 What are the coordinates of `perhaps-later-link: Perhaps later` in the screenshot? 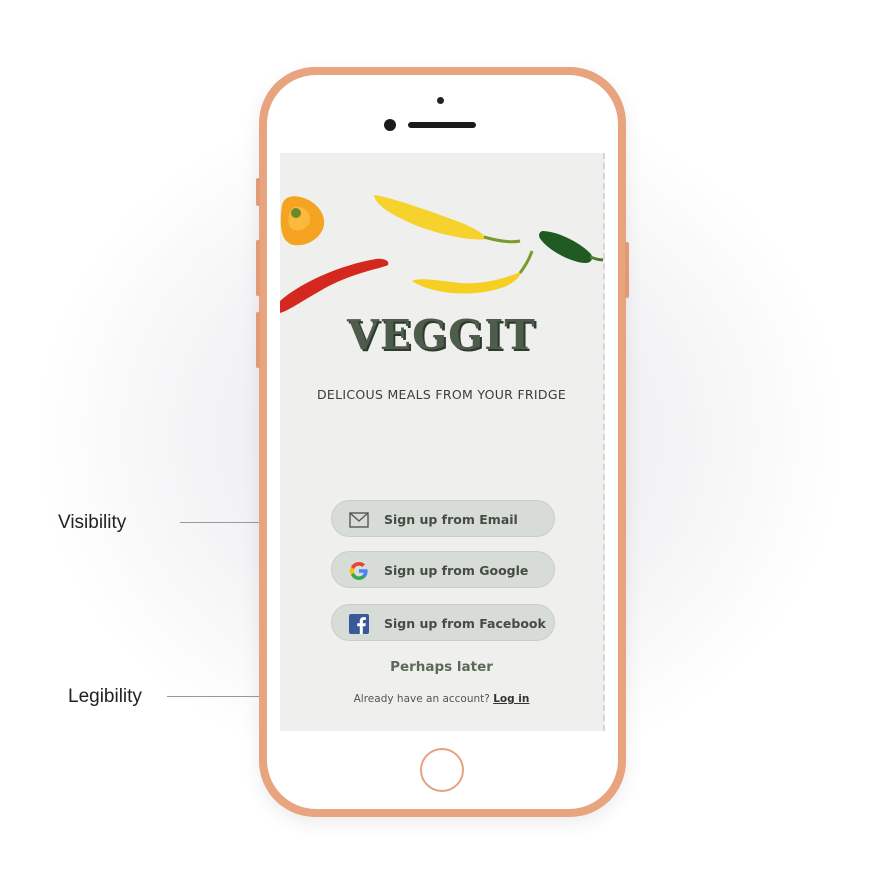 It's located at (441, 667).